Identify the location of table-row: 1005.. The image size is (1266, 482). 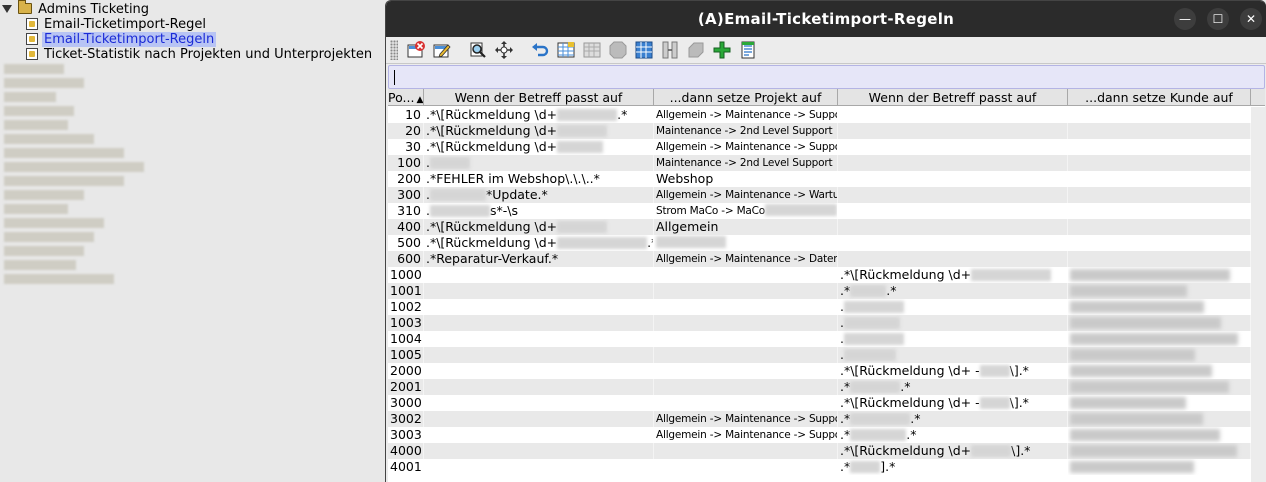
(826, 355).